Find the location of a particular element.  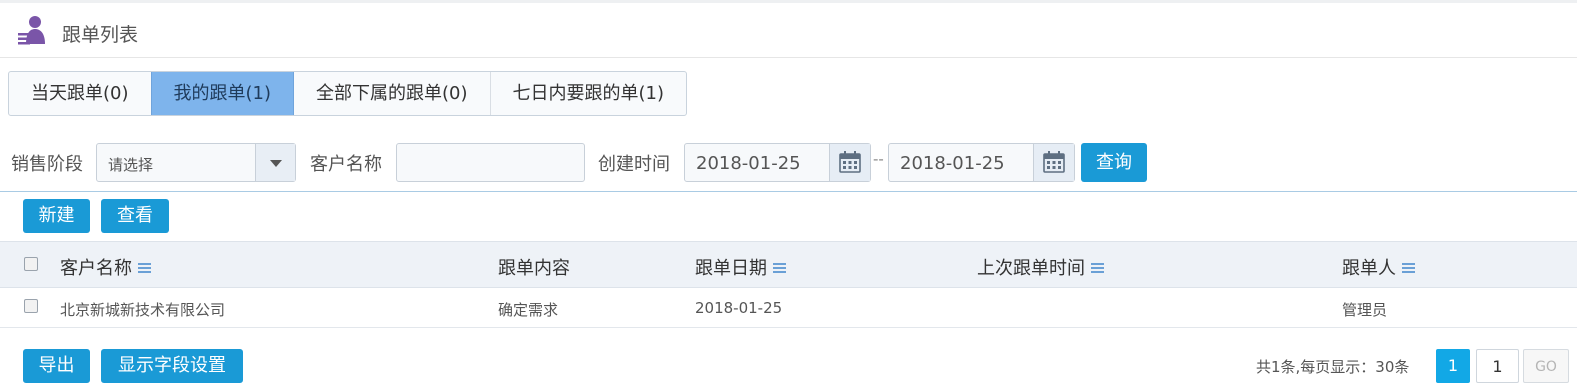

query-button: 查询 is located at coordinates (1114, 162).